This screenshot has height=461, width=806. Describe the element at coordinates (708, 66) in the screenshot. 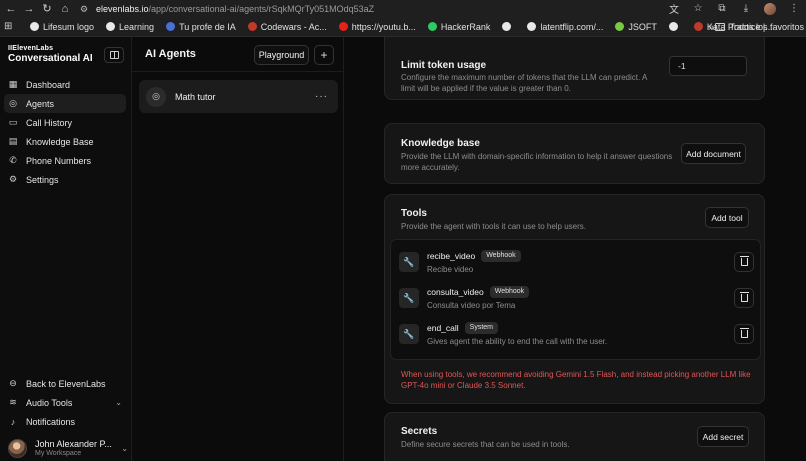

I see `token-limit-input: -1` at that location.